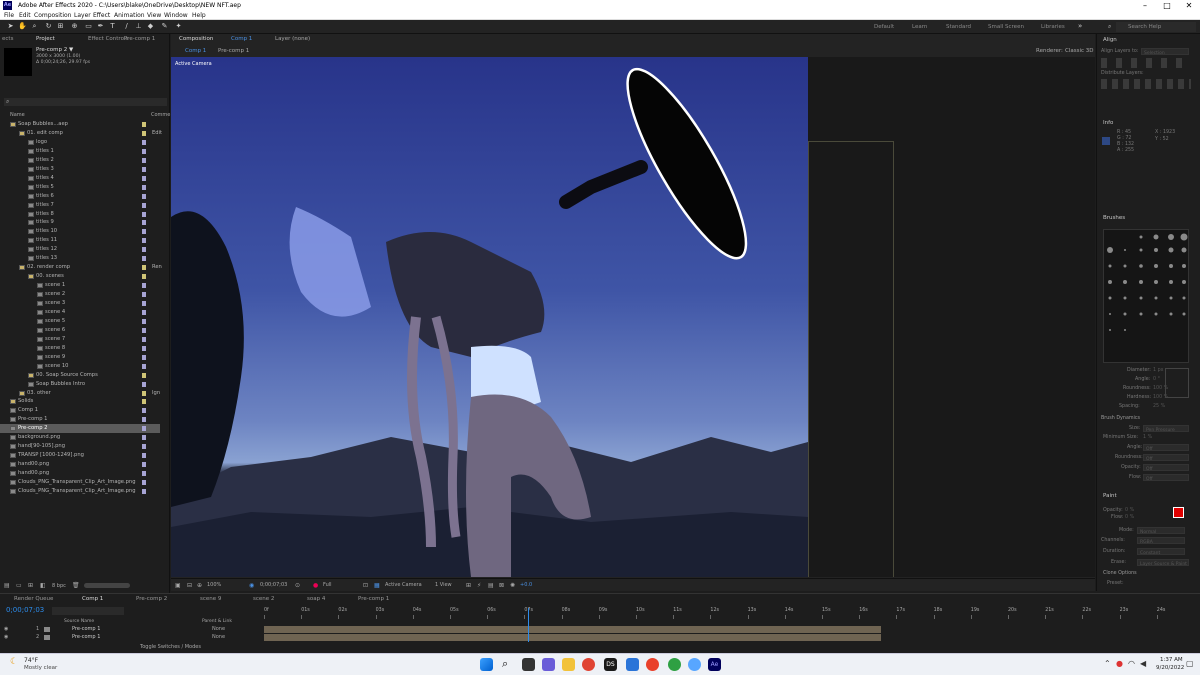  I want to click on project-item: Soap Bubbles Intro, so click(80, 384).